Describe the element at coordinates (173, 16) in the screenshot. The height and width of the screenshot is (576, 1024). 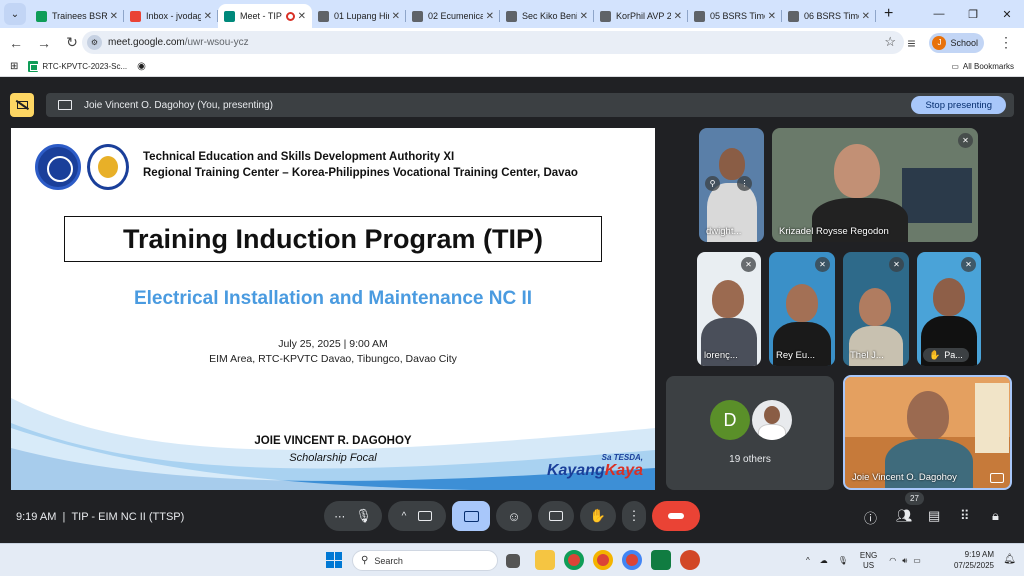
I see `tab-title: Inbox - jvodagohoy` at that location.